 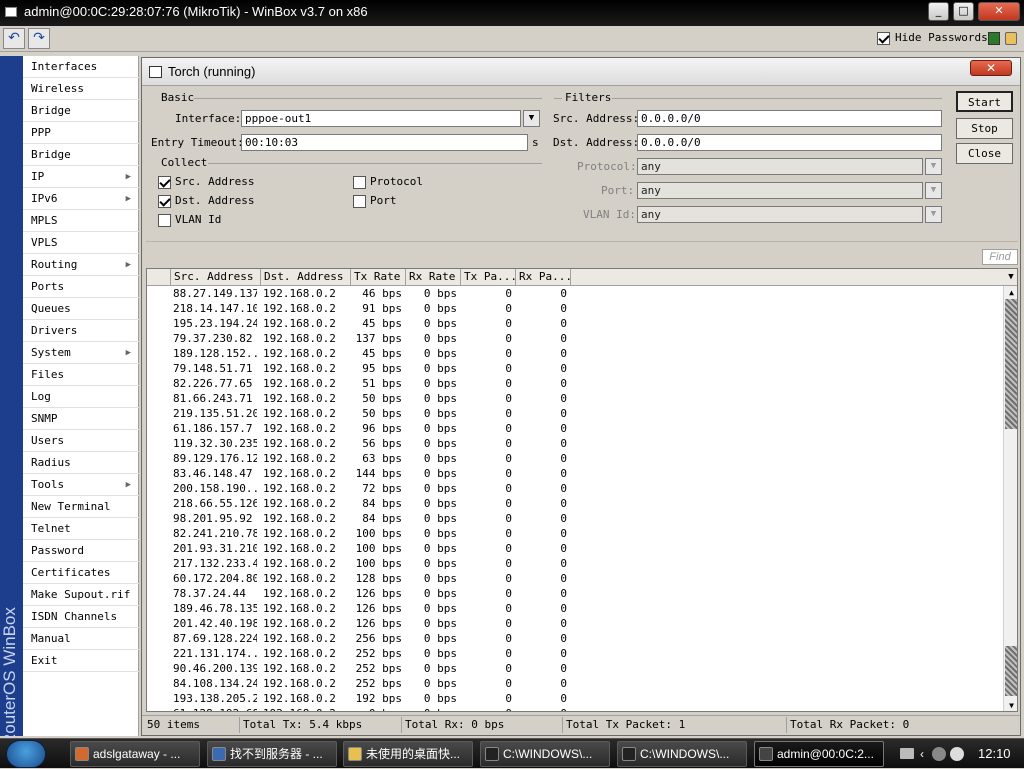 I want to click on table-row: 90.46.200.139 192.168.0.2 252 bps 0 bps 0 0, so click(x=575, y=668).